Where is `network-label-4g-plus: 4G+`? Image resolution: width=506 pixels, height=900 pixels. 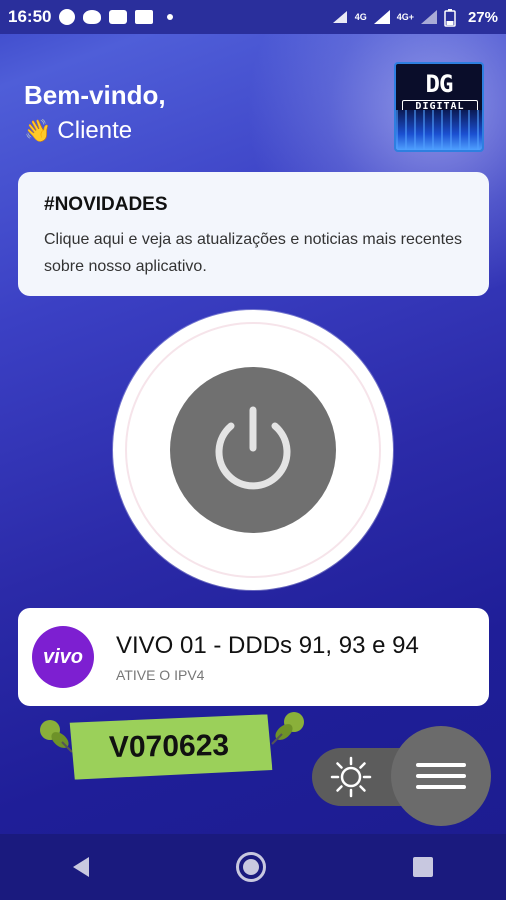 network-label-4g-plus: 4G+ is located at coordinates (405, 17).